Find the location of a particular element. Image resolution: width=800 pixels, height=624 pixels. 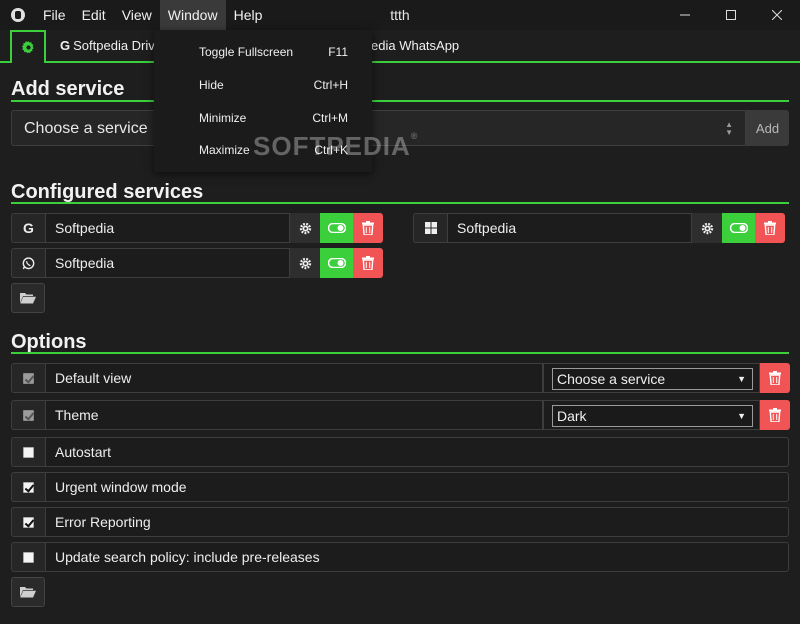

tab-softpedia-drive: G Softpedia Driv is located at coordinates (107, 45).